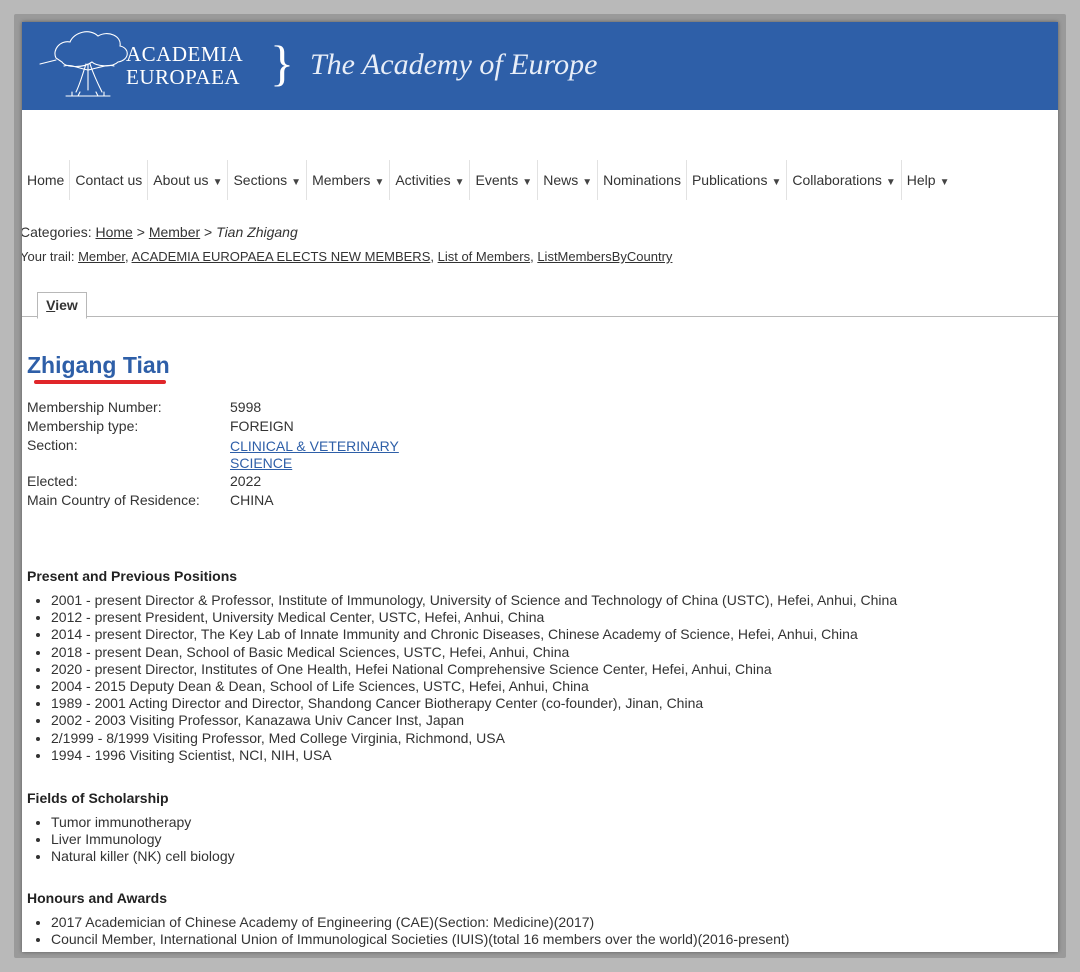  Describe the element at coordinates (94, 407) in the screenshot. I see `membership-number-label: Membership Number:` at that location.